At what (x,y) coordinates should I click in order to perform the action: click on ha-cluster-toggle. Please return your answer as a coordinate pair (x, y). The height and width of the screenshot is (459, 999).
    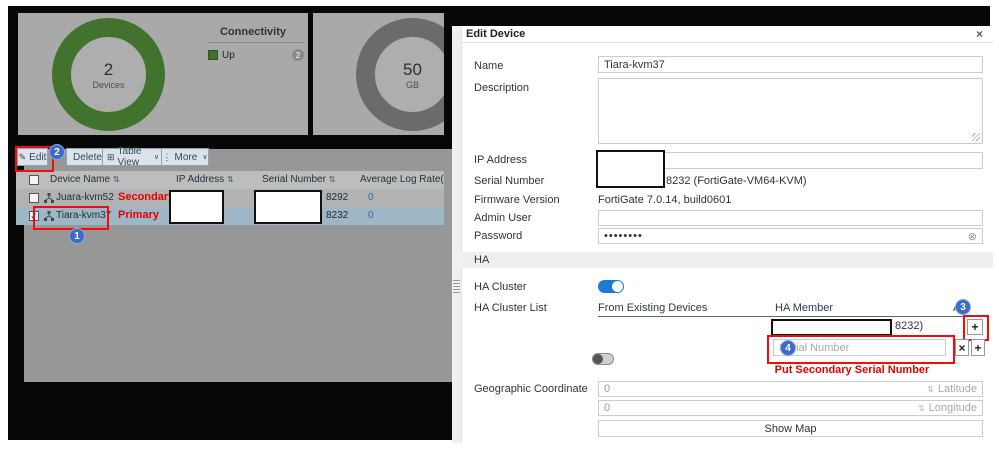
    Looking at the image, I should click on (611, 286).